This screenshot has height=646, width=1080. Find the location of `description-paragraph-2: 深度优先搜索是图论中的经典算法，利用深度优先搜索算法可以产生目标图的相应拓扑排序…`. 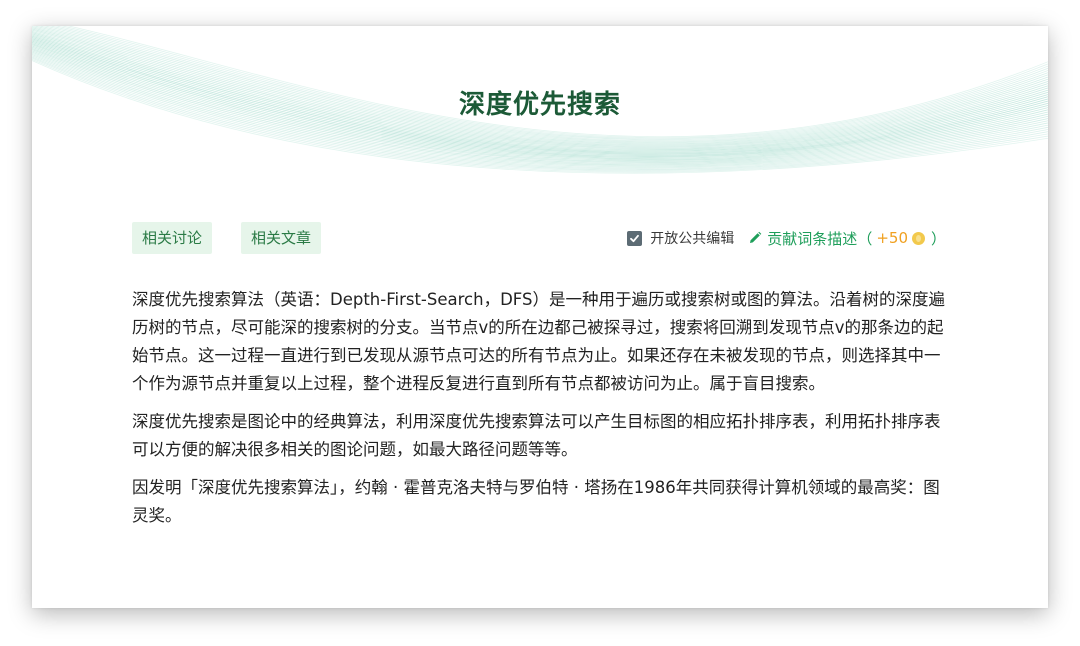

description-paragraph-2: 深度优先搜索是图论中的经典算法，利用深度优先搜索算法可以产生目标图的相应拓扑排序… is located at coordinates (536, 435).